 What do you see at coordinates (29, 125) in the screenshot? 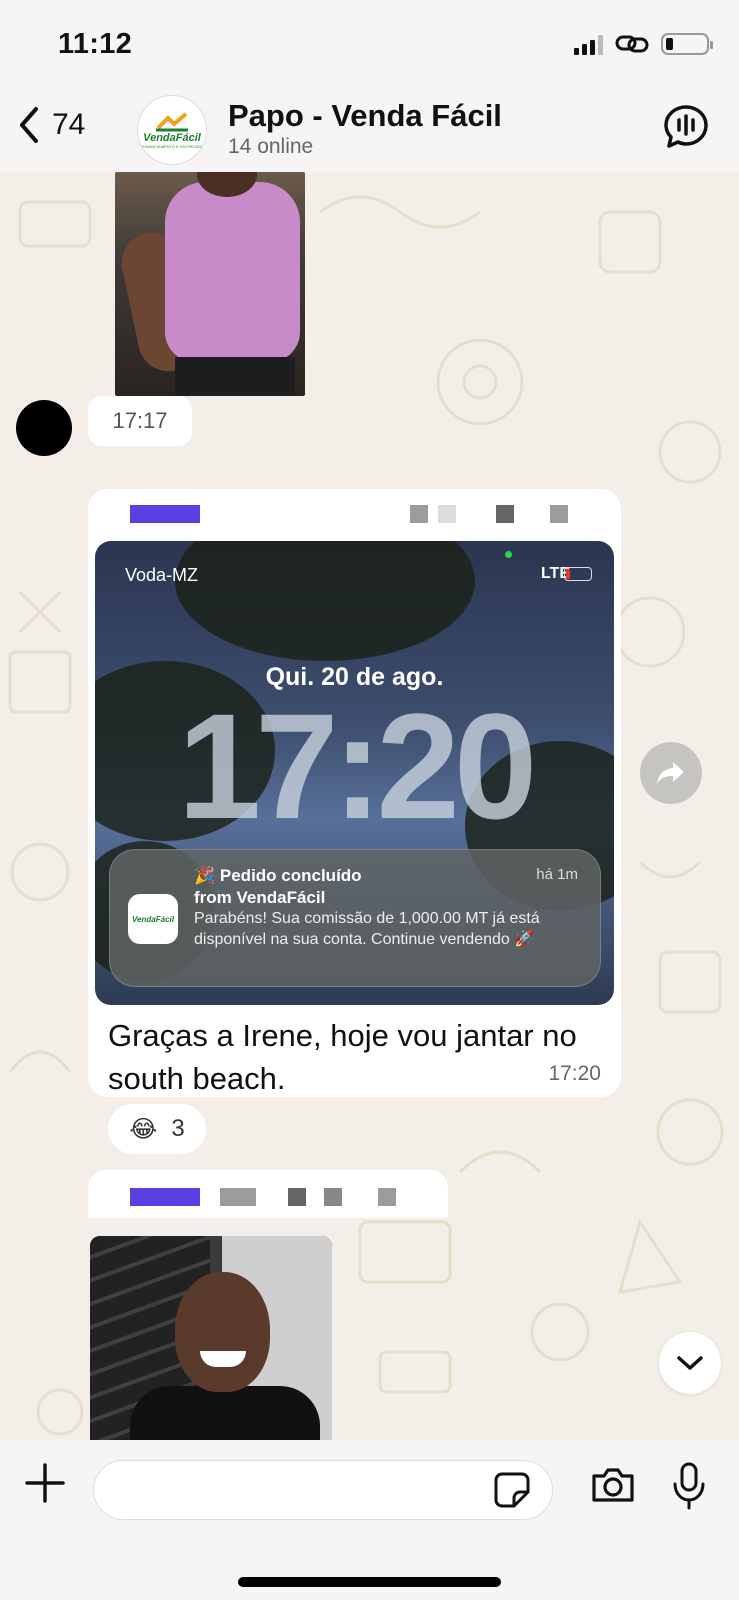
I see `chevron-left-icon` at bounding box center [29, 125].